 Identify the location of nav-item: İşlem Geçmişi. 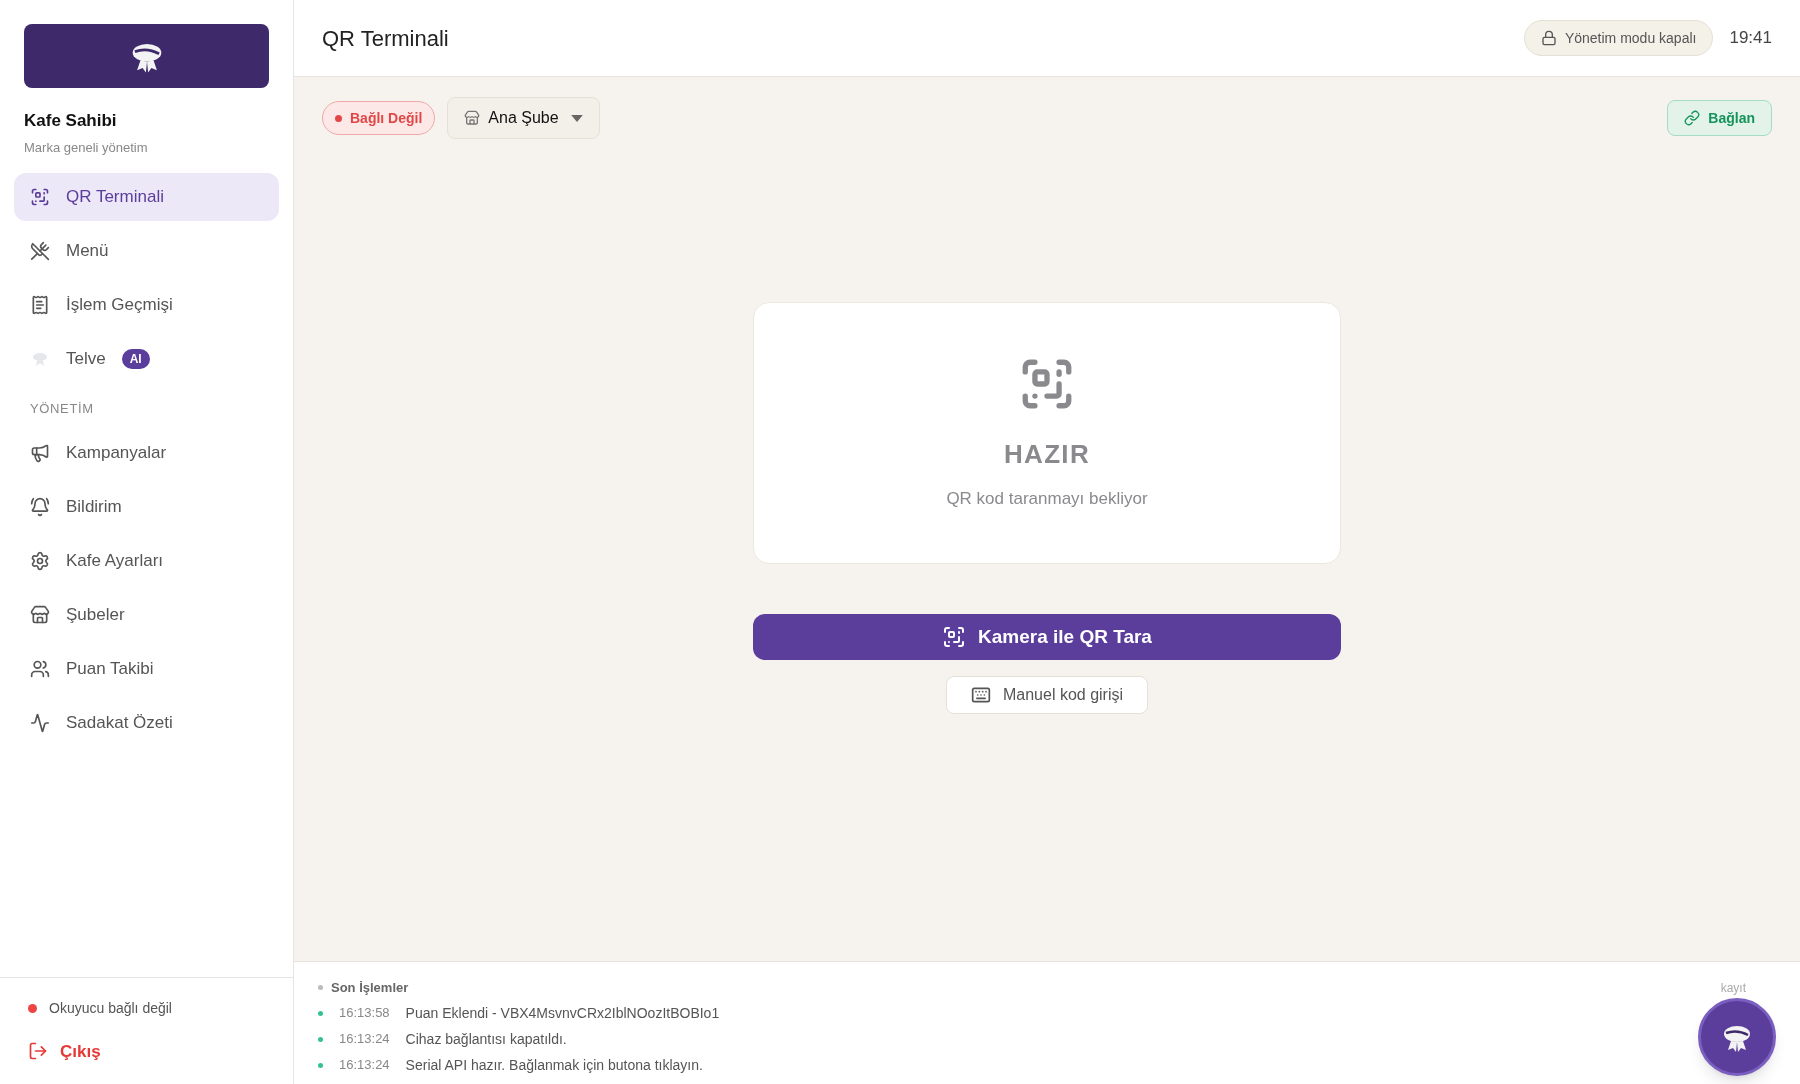
(146, 305).